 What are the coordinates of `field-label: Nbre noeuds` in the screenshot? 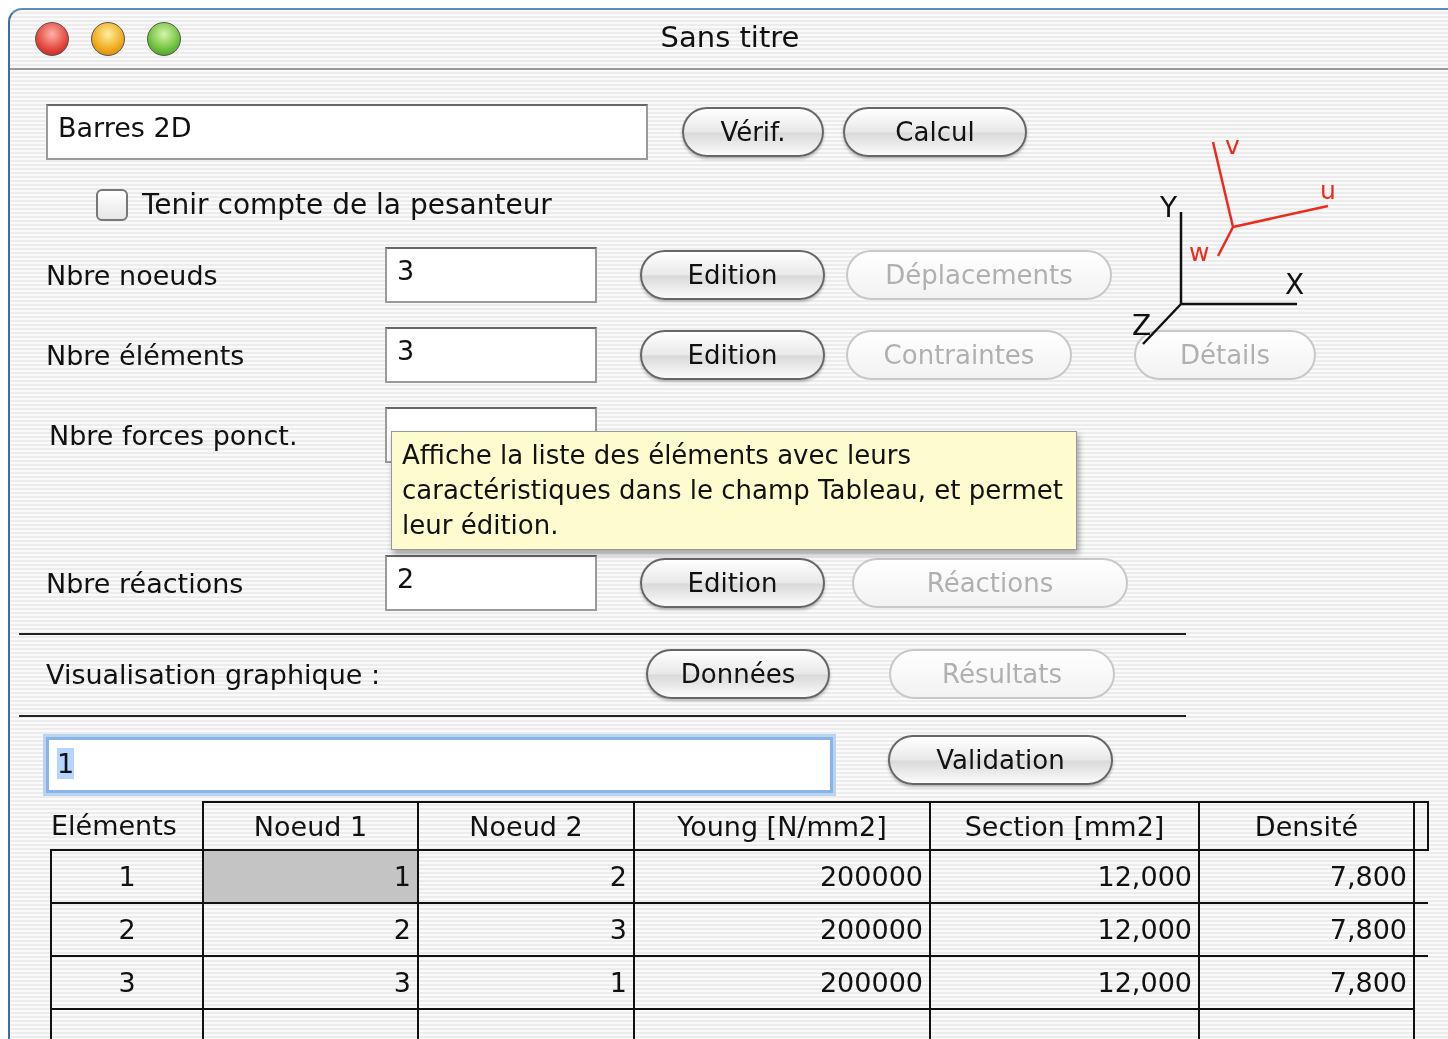 It's located at (132, 275).